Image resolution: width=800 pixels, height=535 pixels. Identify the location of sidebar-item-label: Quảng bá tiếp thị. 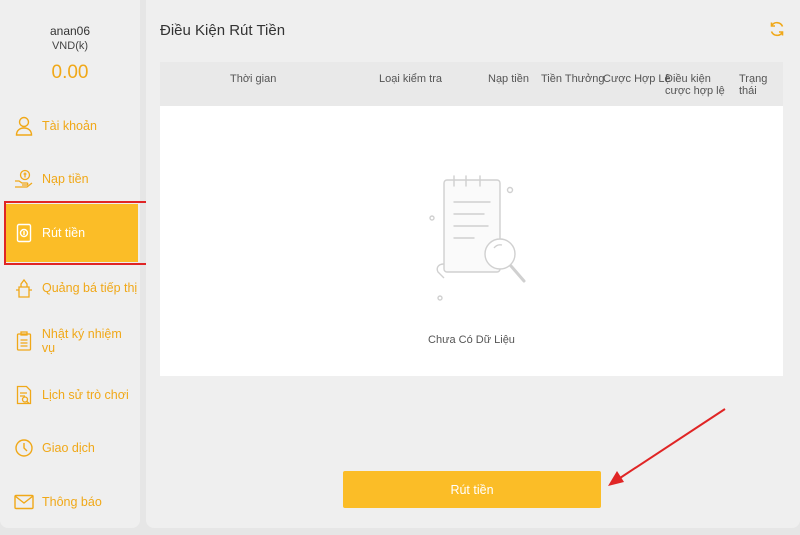
(90, 288).